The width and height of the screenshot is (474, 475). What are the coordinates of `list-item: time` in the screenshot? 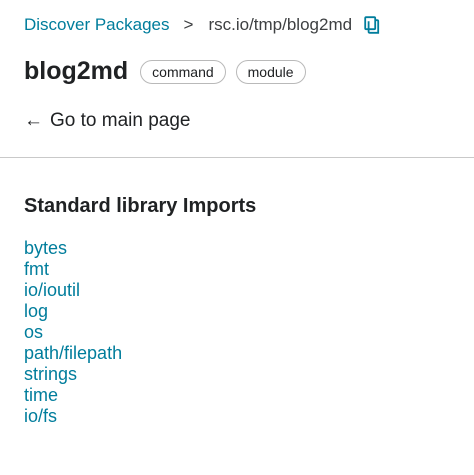 It's located at (73, 395).